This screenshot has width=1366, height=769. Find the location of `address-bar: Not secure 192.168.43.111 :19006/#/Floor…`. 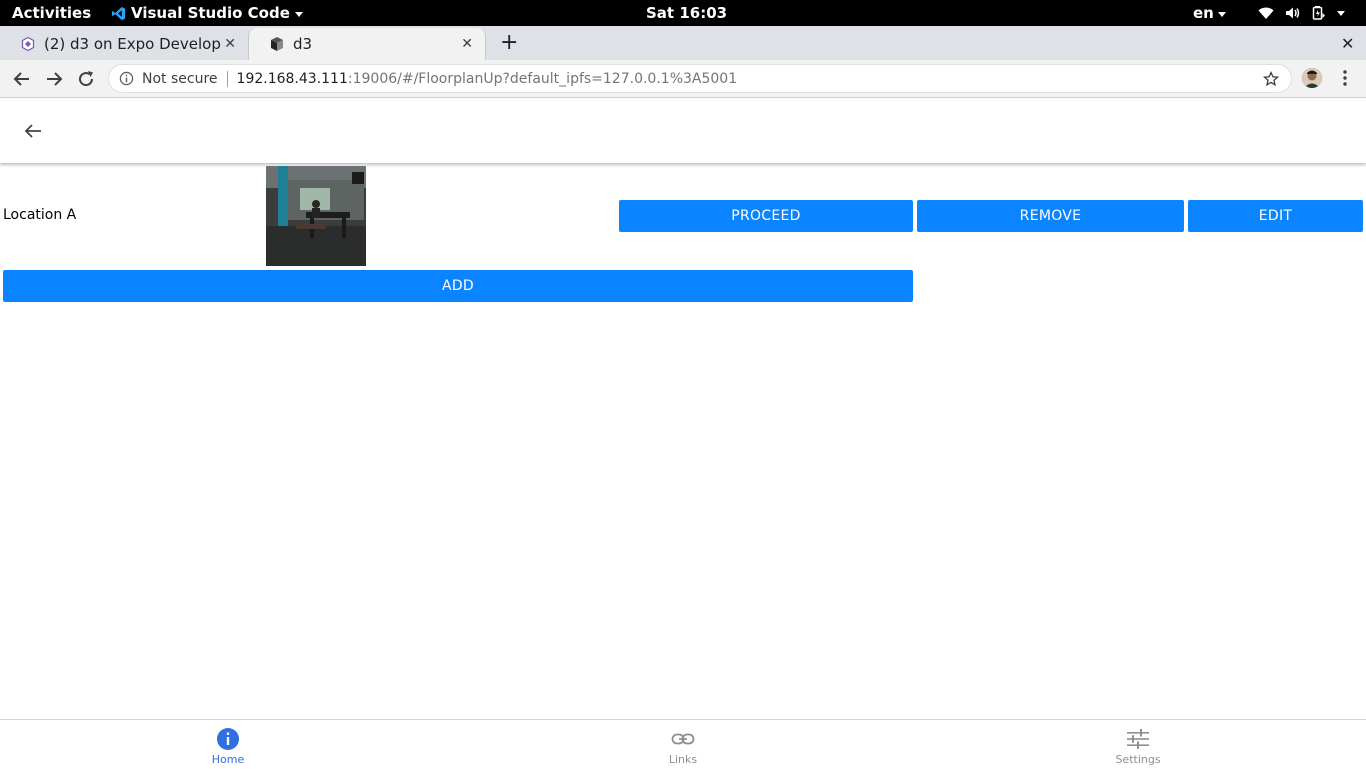

address-bar: Not secure 192.168.43.111 :19006/#/Floor… is located at coordinates (700, 78).